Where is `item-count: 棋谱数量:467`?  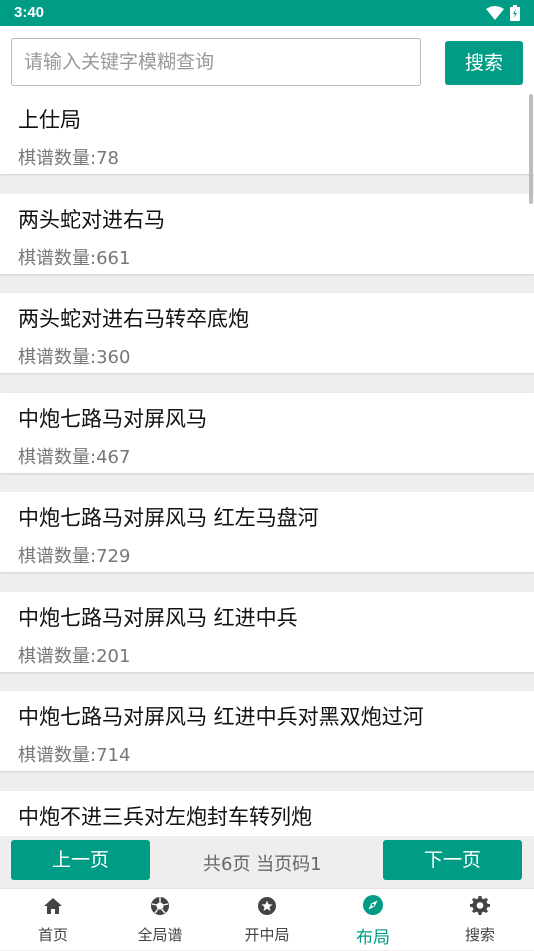 item-count: 棋谱数量:467 is located at coordinates (74, 457).